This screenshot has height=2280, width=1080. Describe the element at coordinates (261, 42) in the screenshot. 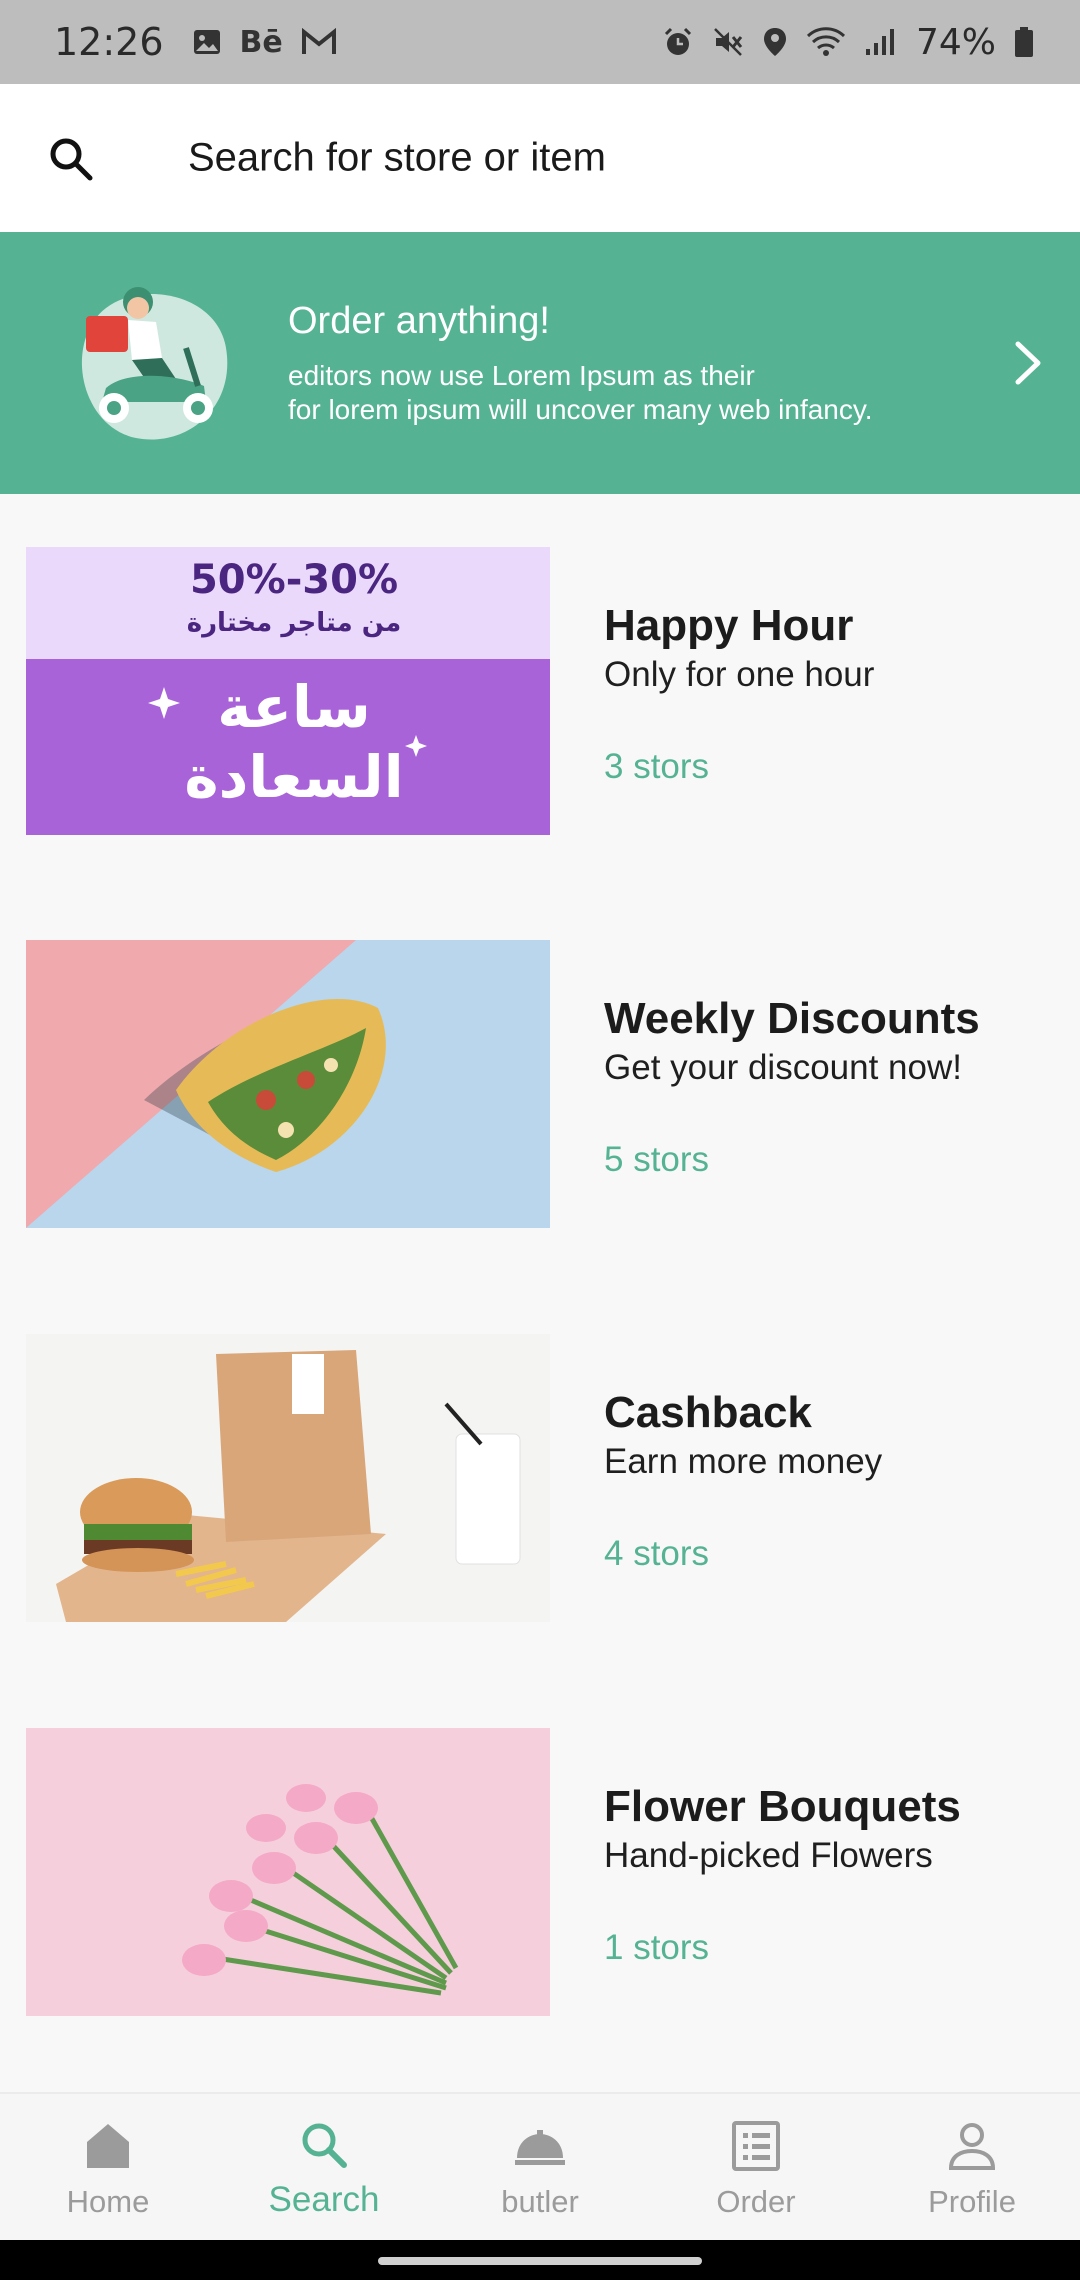

I see `behance-icon: Bē` at that location.